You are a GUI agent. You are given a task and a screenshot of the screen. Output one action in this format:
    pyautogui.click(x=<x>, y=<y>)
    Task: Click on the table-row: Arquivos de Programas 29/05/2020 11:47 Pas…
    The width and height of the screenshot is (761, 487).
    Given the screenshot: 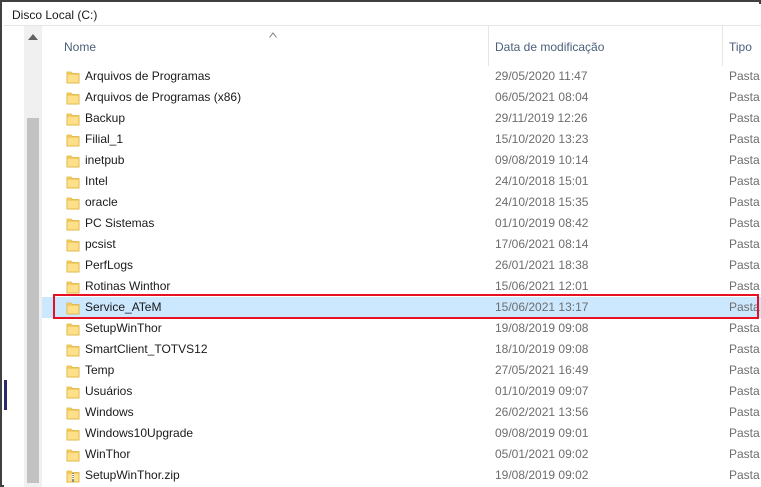 What is the action you would take?
    pyautogui.click(x=401, y=76)
    